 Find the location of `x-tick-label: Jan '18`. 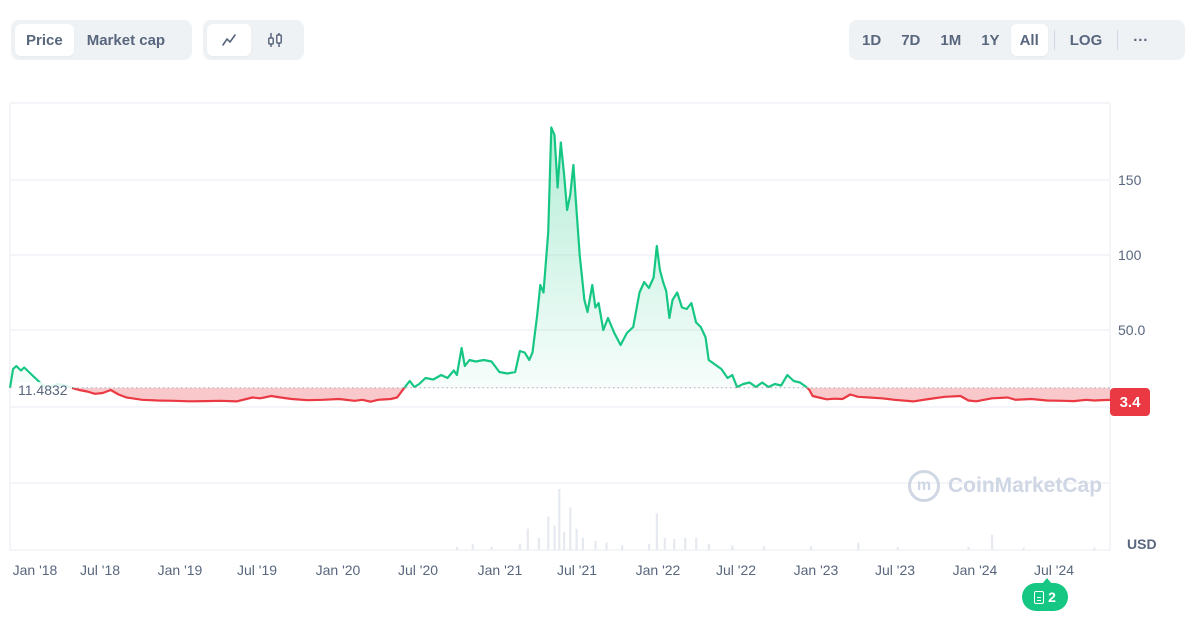

x-tick-label: Jan '18 is located at coordinates (35, 570).